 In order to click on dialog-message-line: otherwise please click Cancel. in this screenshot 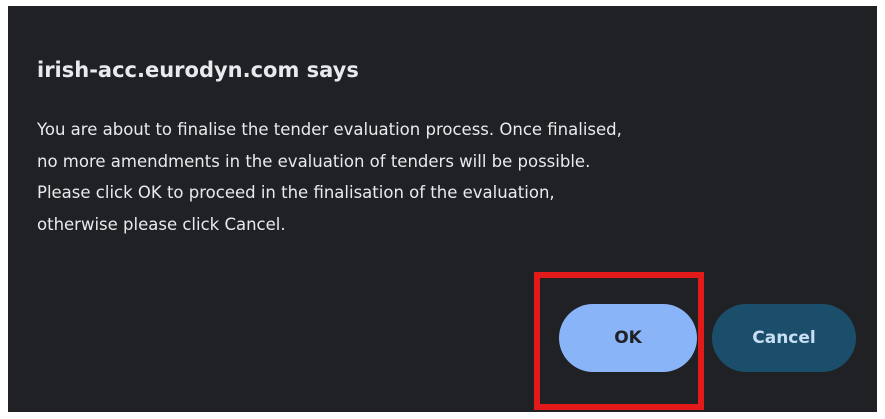, I will do `click(161, 225)`.